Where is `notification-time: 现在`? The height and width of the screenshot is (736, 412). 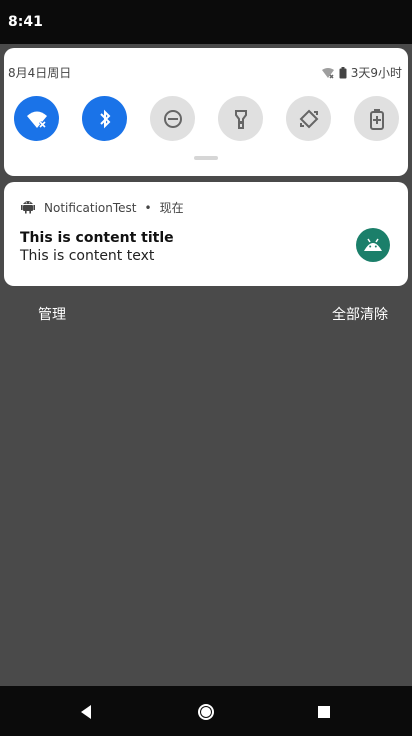
notification-time: 现在 is located at coordinates (171, 208).